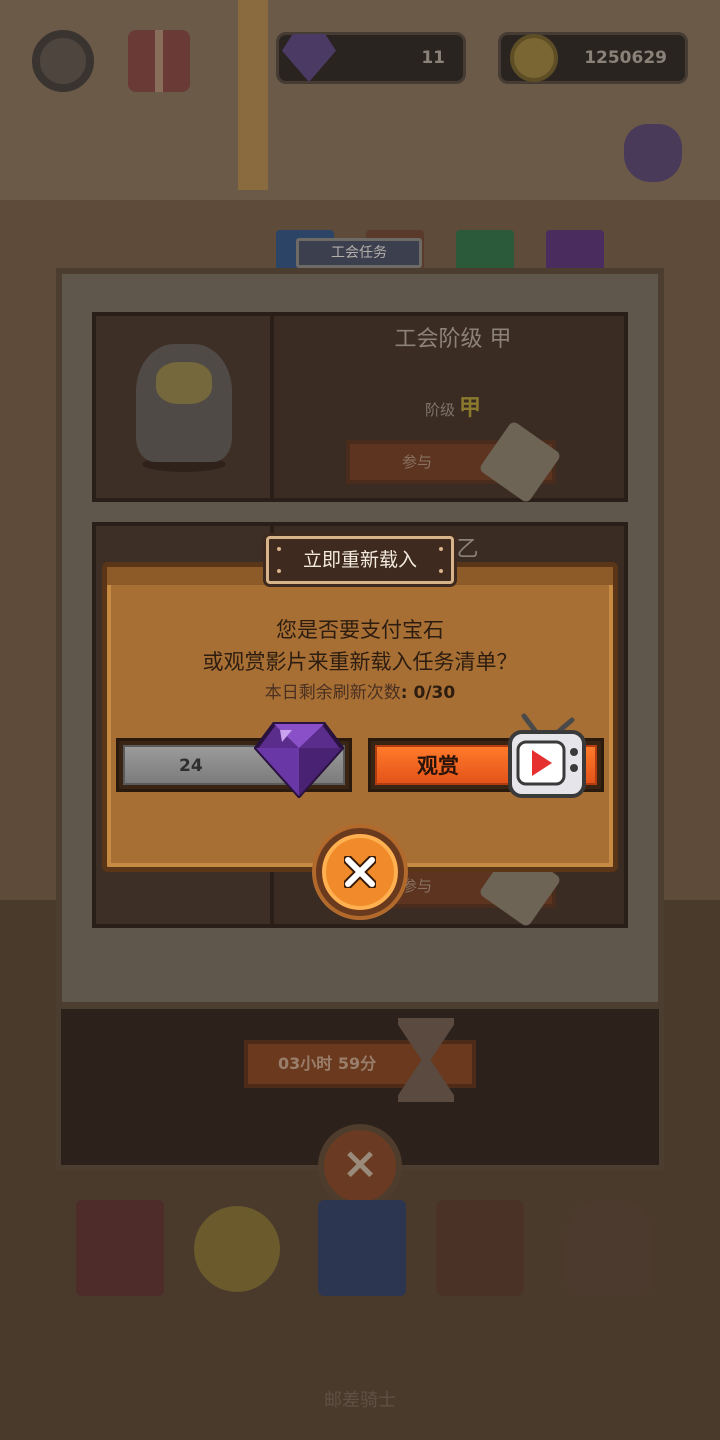 Image resolution: width=720 pixels, height=1440 pixels. What do you see at coordinates (439, 410) in the screenshot?
I see `rank-label: 阶级` at bounding box center [439, 410].